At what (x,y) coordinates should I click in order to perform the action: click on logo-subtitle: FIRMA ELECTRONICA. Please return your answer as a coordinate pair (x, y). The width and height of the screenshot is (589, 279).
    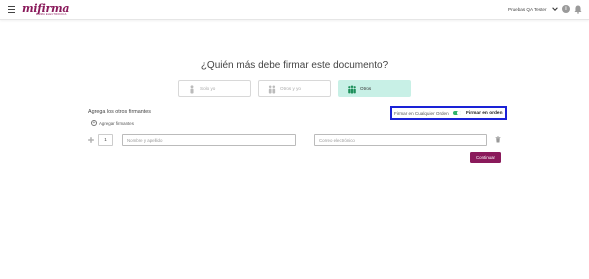
    Looking at the image, I should click on (51, 14).